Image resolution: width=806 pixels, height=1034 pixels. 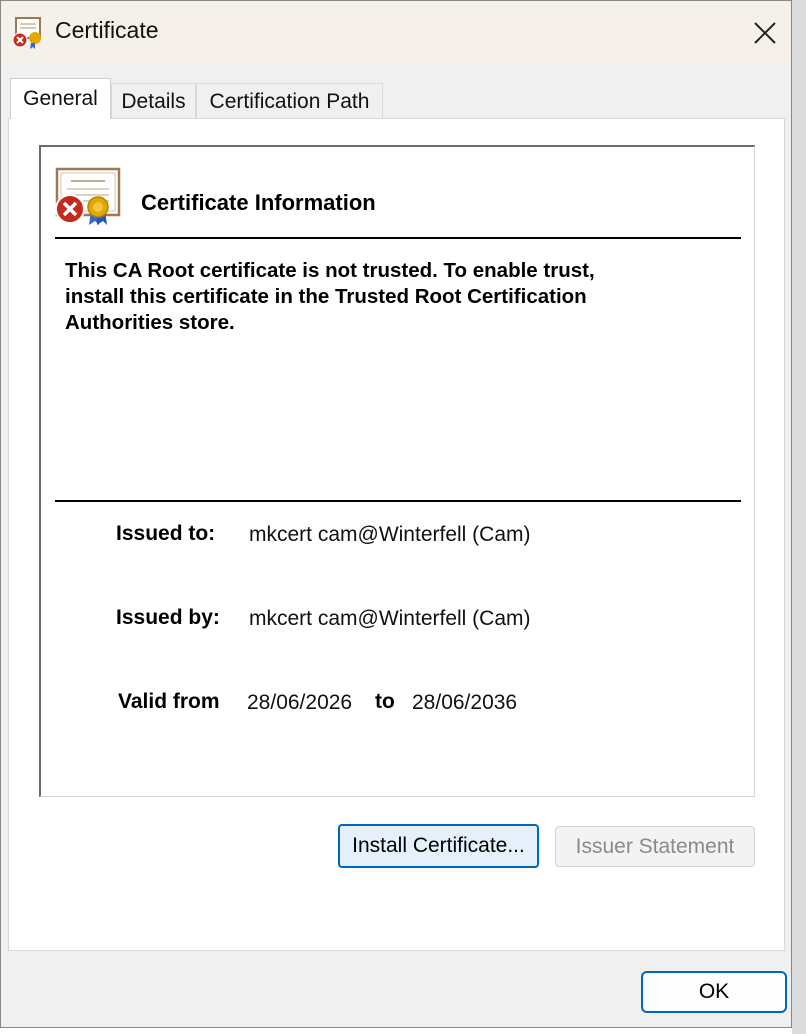 What do you see at coordinates (385, 701) in the screenshot?
I see `valid-to-label: to` at bounding box center [385, 701].